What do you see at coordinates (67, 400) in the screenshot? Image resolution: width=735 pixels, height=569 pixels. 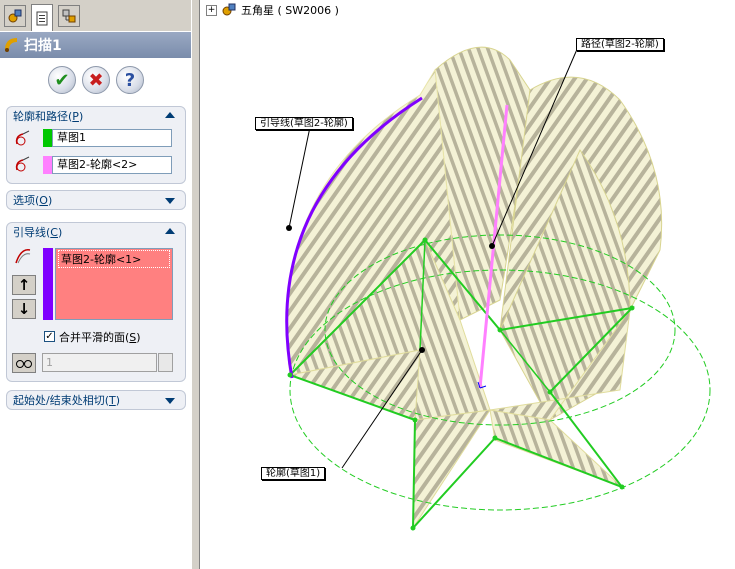 I see `tangency-heading: 起始处/结束处相切(T)` at bounding box center [67, 400].